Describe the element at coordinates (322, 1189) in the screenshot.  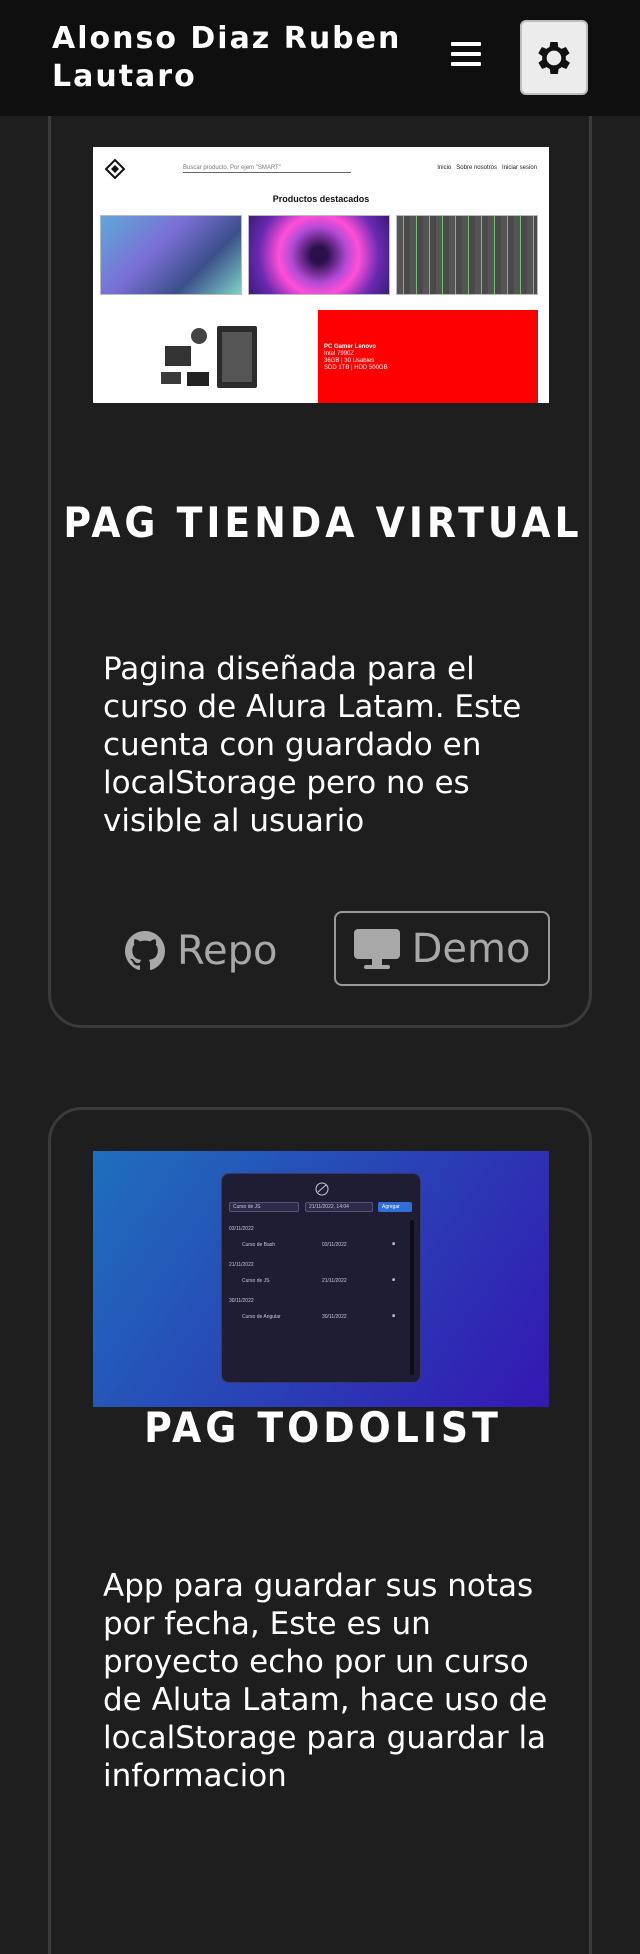
I see `todo-logo-icon` at that location.